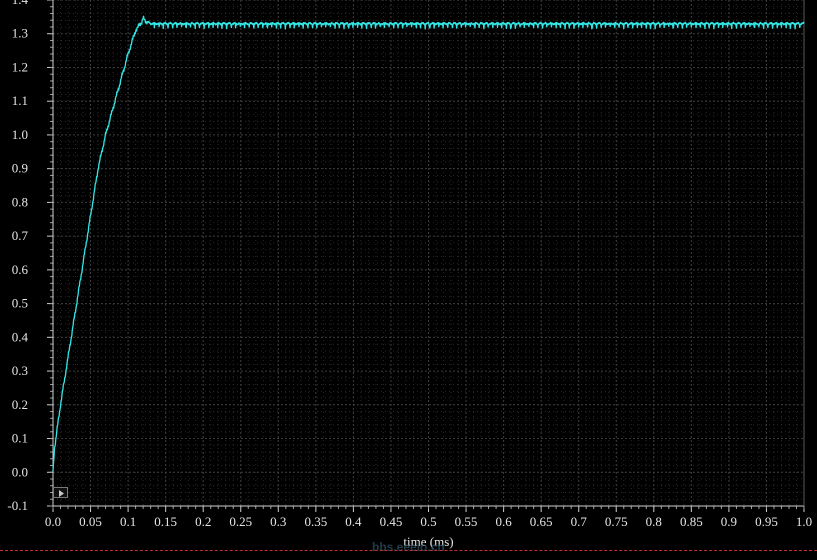 The width and height of the screenshot is (817, 560). Describe the element at coordinates (203, 521) in the screenshot. I see `x-tick-label: 0.2` at that location.